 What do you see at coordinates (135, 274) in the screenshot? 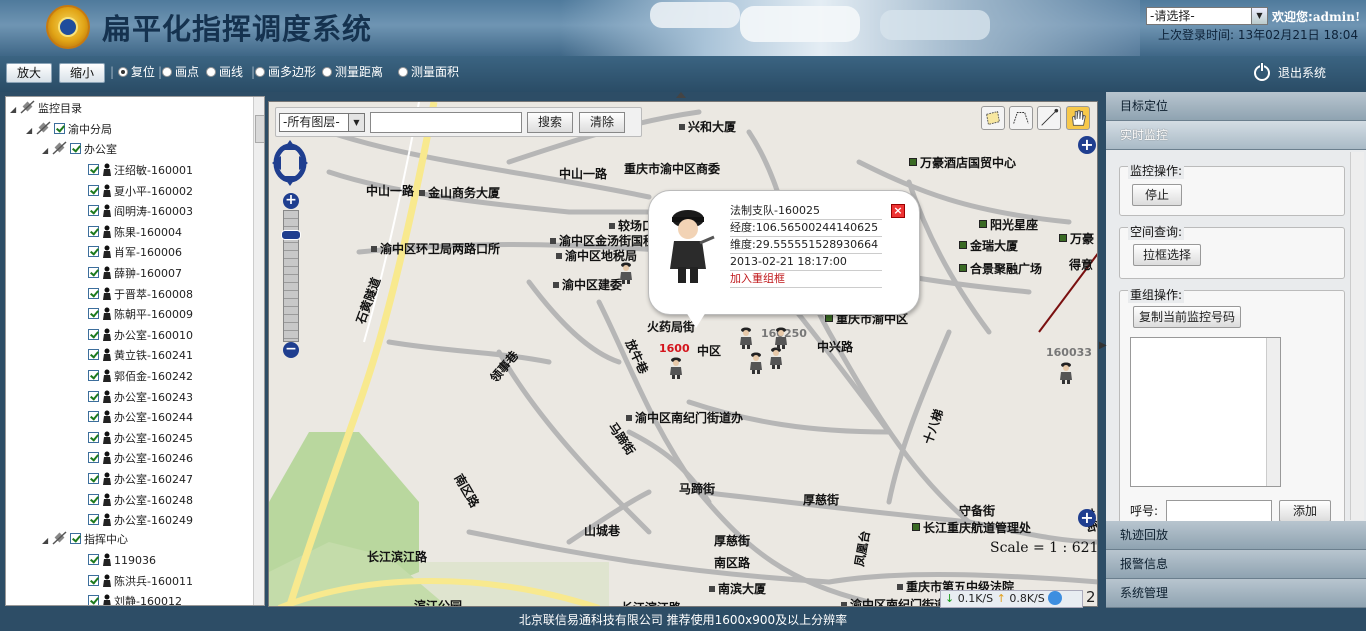
I see `tree-member-item: 薛翀-160007` at bounding box center [135, 274].